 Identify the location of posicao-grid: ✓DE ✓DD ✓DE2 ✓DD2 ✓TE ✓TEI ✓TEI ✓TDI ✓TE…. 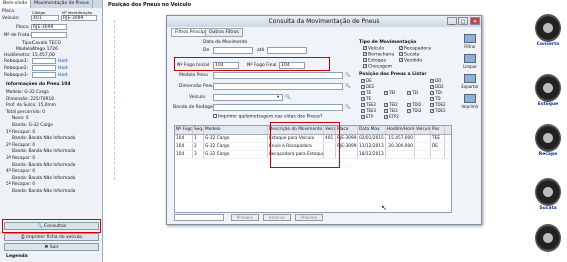
(407, 98).